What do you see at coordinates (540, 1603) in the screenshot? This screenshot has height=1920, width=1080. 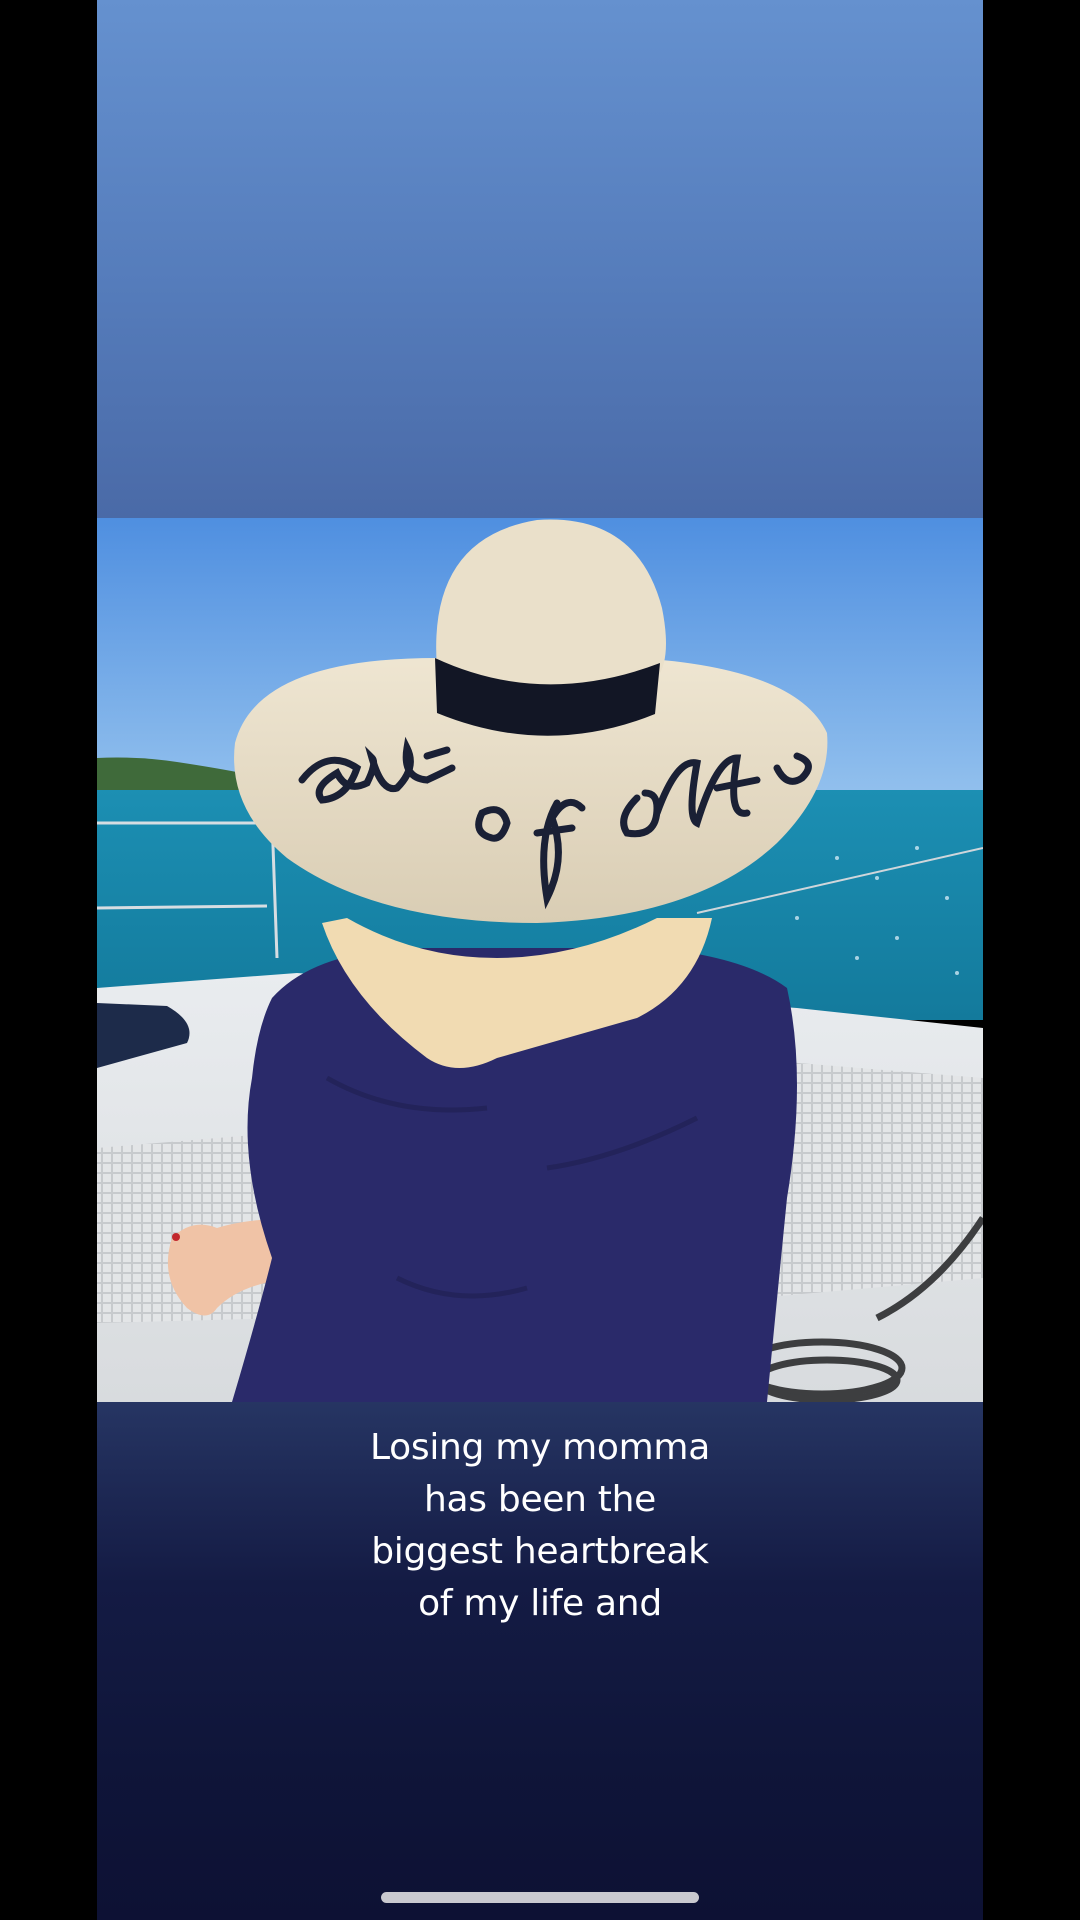 I see `caption-line: of my life and` at bounding box center [540, 1603].